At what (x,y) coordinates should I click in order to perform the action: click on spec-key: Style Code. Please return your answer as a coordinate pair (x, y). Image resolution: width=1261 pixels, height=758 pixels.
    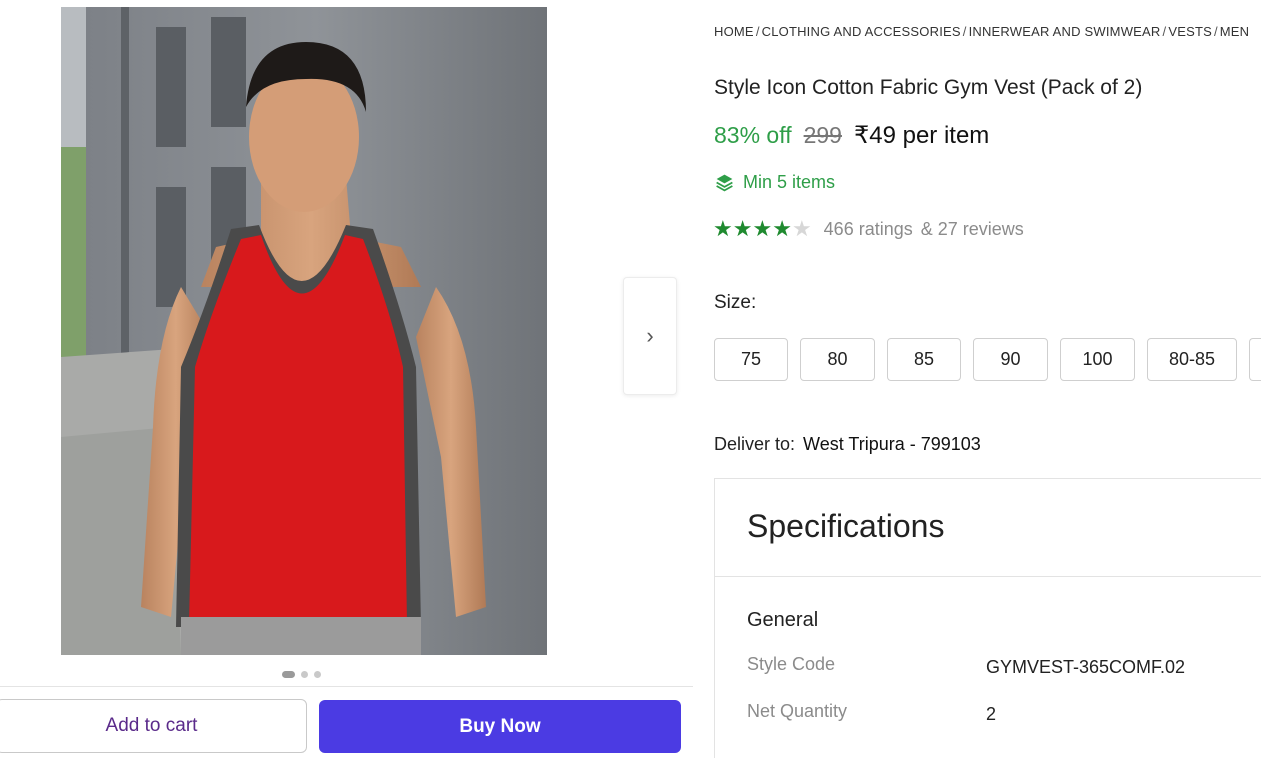
    Looking at the image, I should click on (791, 664).